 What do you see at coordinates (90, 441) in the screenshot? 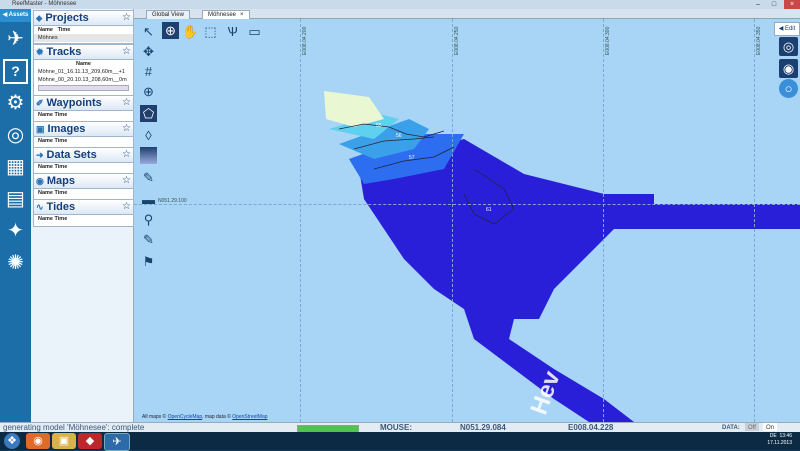
I see `office-icon: ◆` at bounding box center [90, 441].